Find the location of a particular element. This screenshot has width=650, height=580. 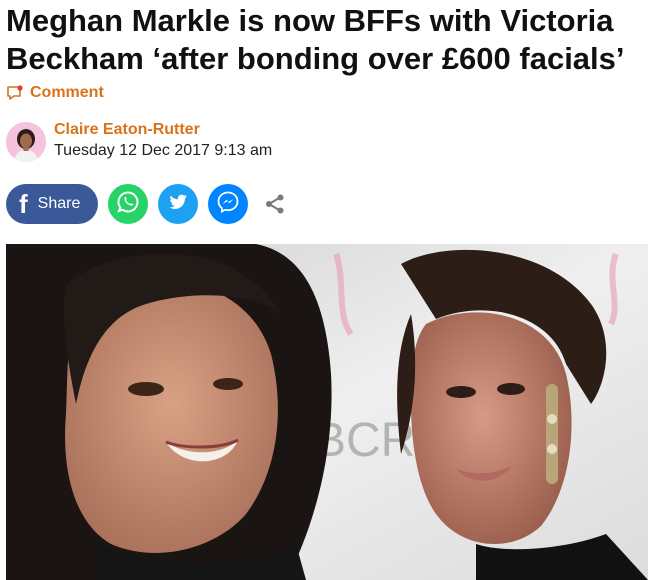

messenger-share-button is located at coordinates (228, 204).